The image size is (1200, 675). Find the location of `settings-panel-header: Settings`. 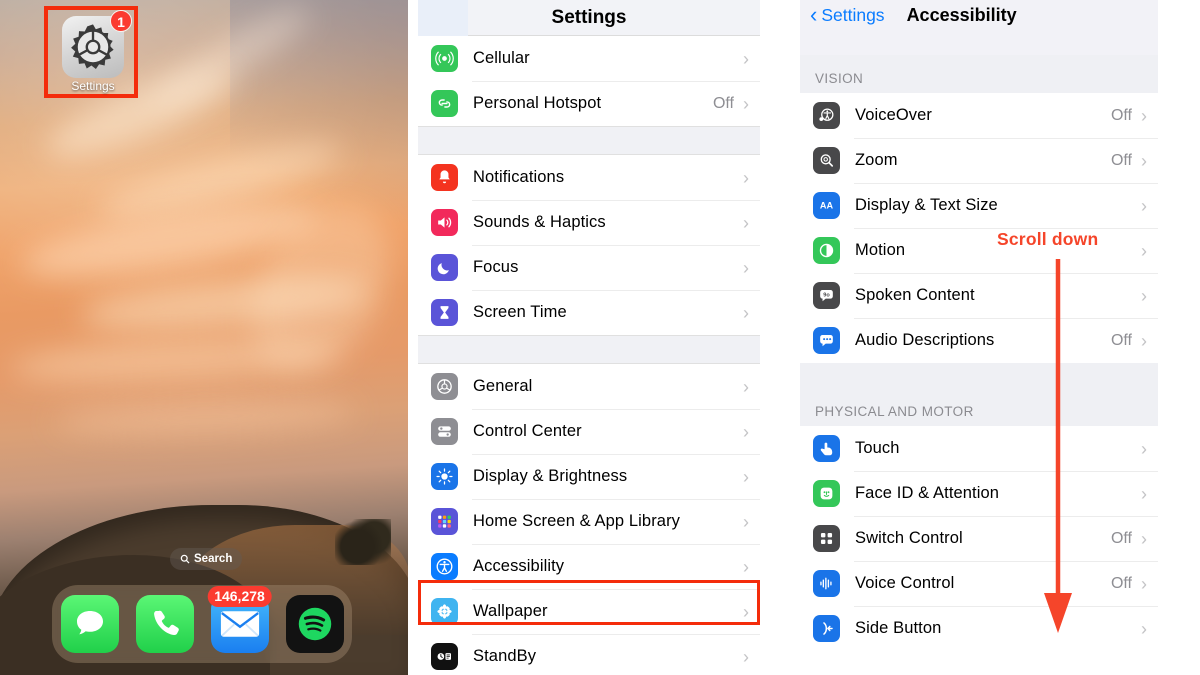

settings-panel-header: Settings is located at coordinates (589, 18).